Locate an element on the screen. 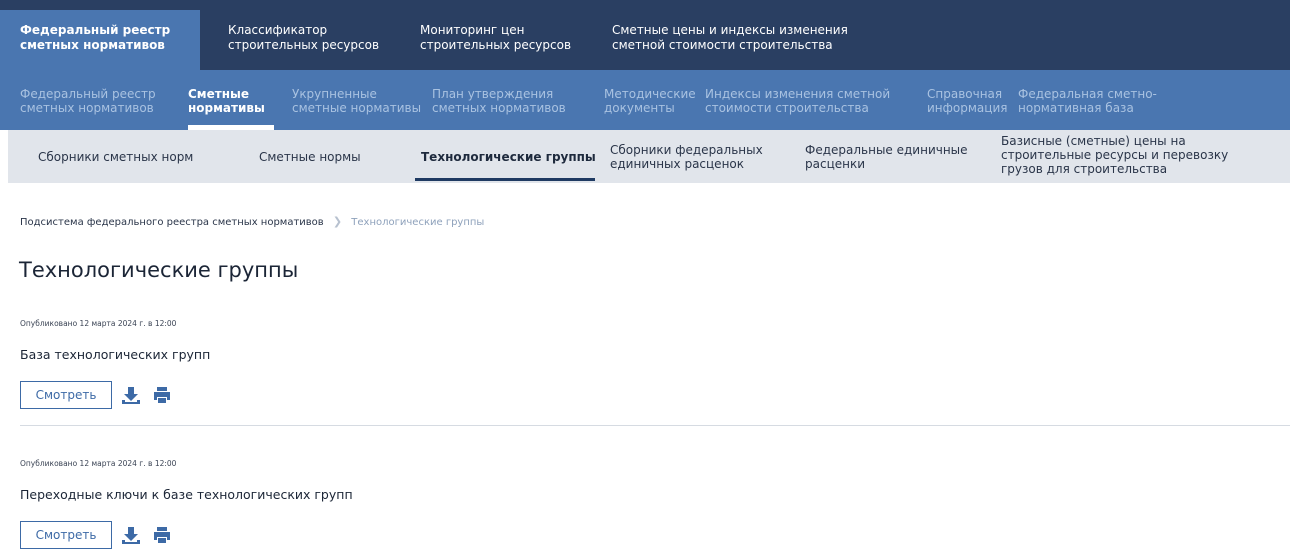  sub-nav-item-federal-registry: Федеральный реестр сметных нормативов is located at coordinates (88, 101).